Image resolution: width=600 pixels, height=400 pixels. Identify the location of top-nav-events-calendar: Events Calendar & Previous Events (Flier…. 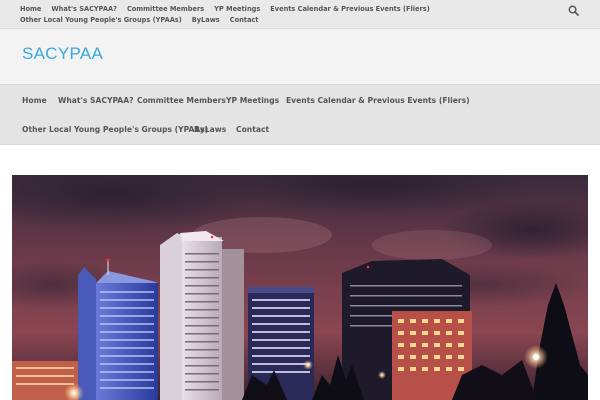
(349, 9).